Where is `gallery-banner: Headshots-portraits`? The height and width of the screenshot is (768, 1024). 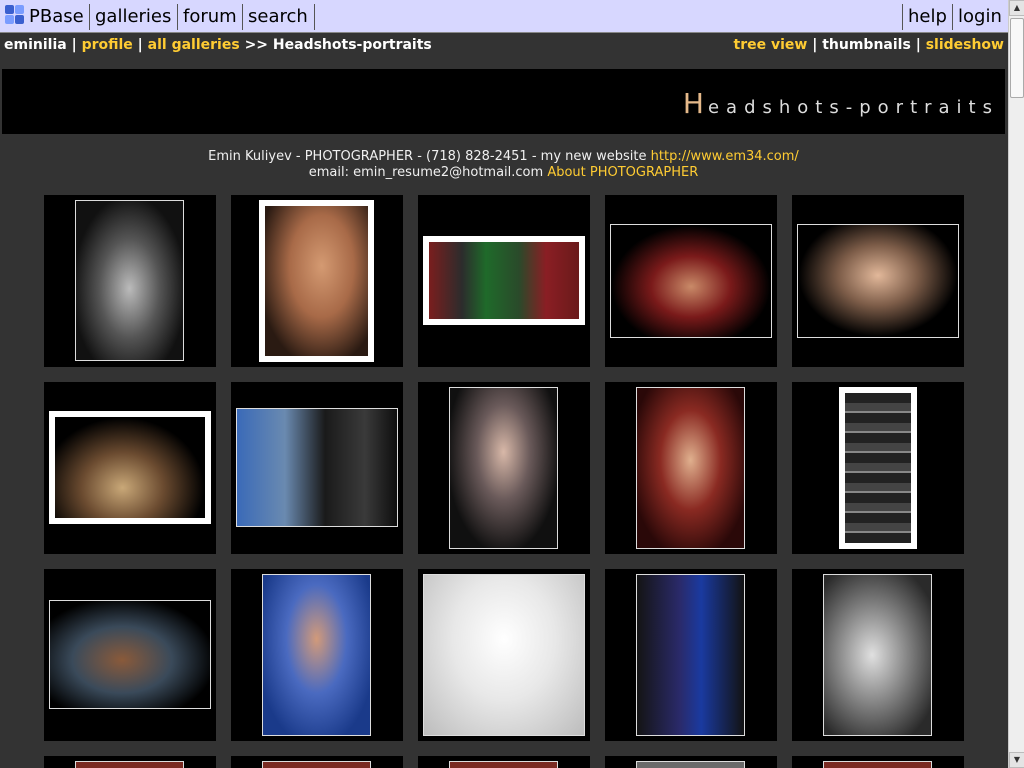 gallery-banner: Headshots-portraits is located at coordinates (503, 101).